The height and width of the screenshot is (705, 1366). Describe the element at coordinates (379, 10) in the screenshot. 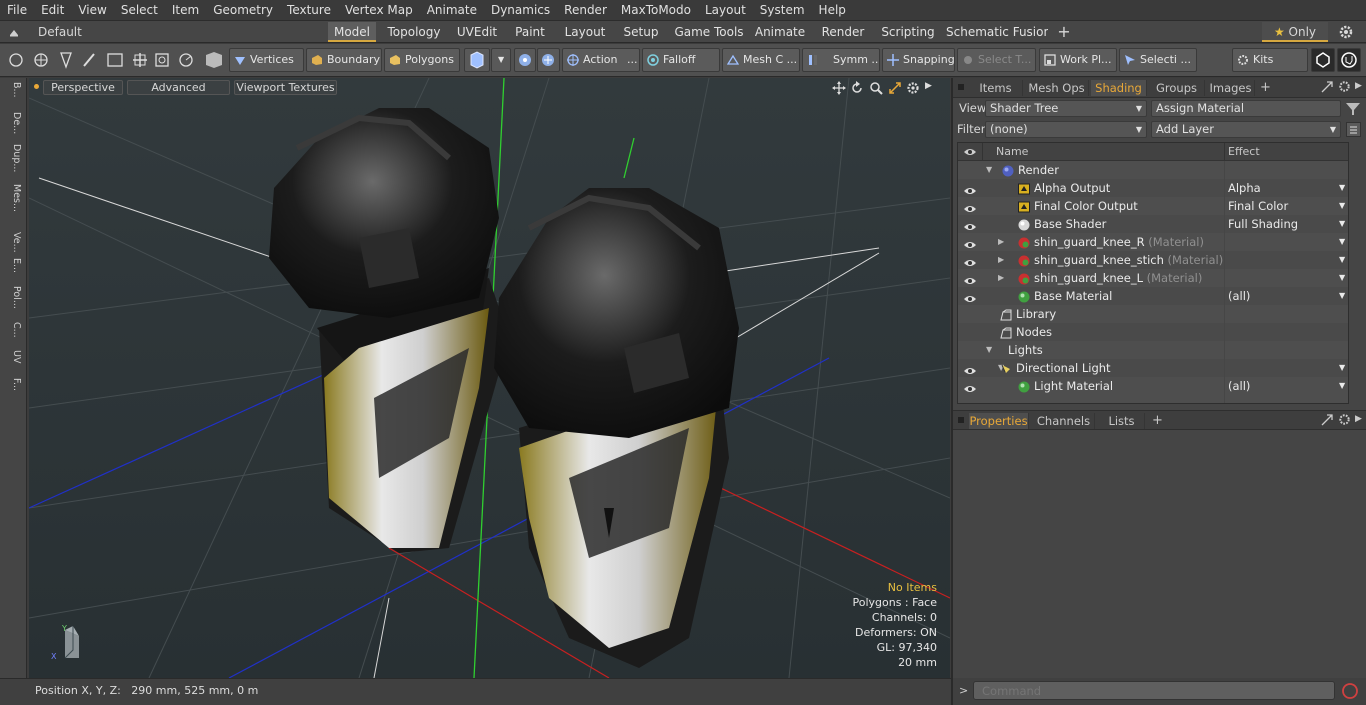

I see `menu-vertex-map: Vertex Map` at that location.